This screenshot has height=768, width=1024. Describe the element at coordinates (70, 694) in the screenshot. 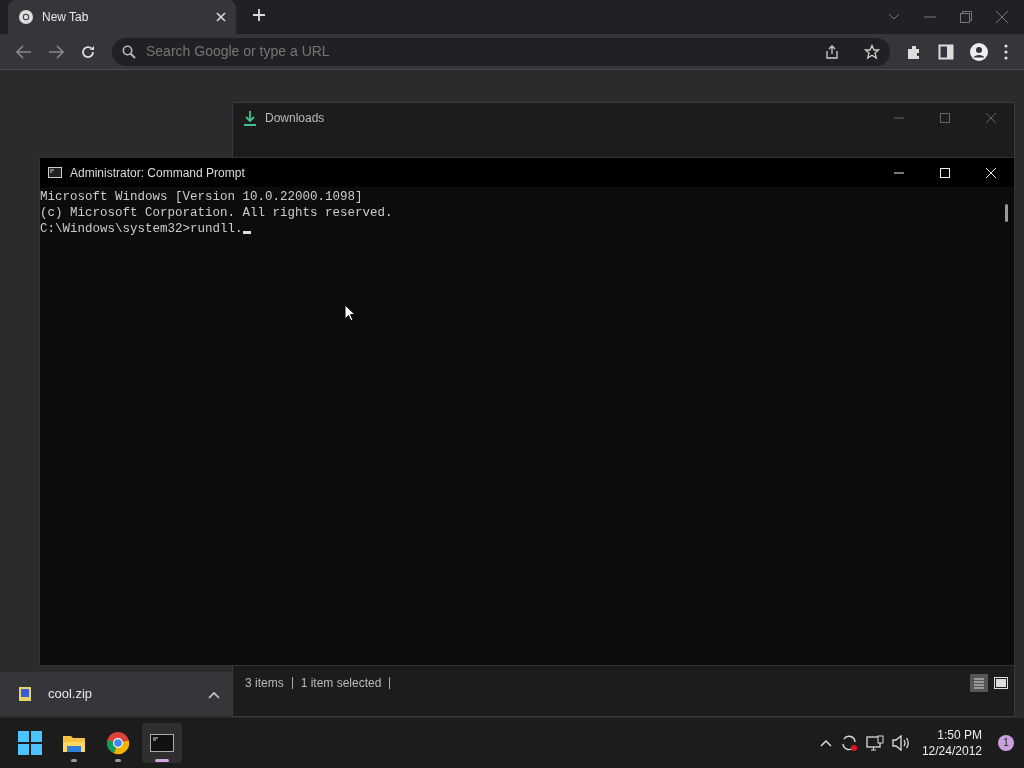

I see `file-name: cool.zip` at that location.